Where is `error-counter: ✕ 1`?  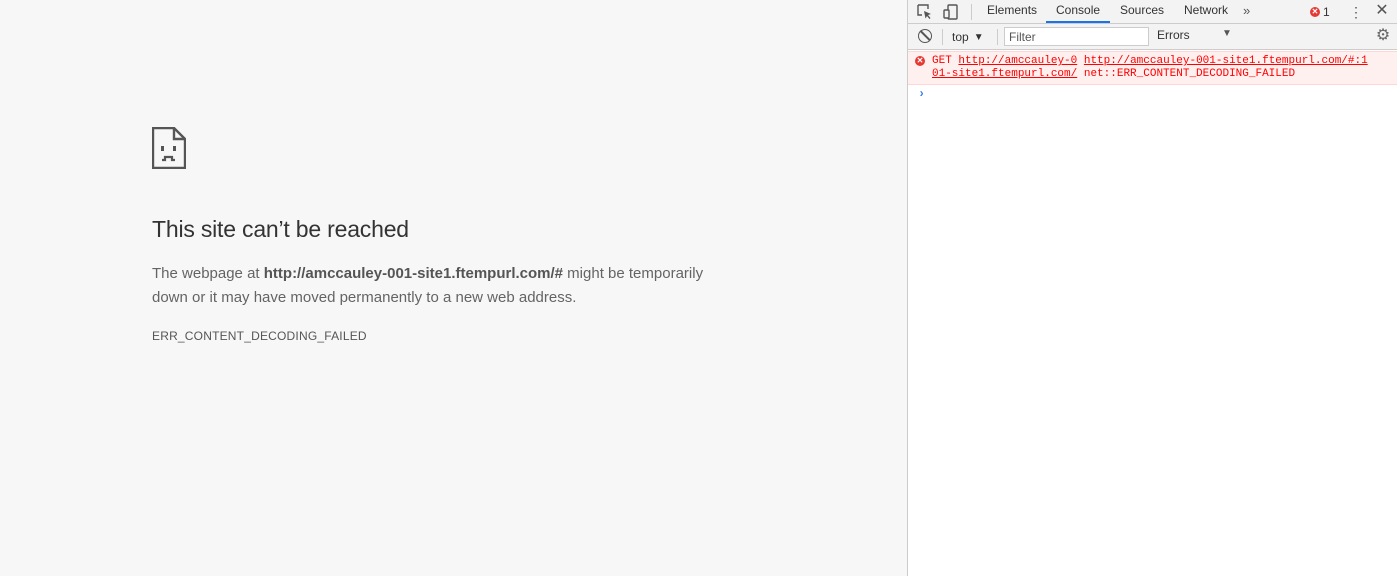
error-counter: ✕ 1 is located at coordinates (1320, 12).